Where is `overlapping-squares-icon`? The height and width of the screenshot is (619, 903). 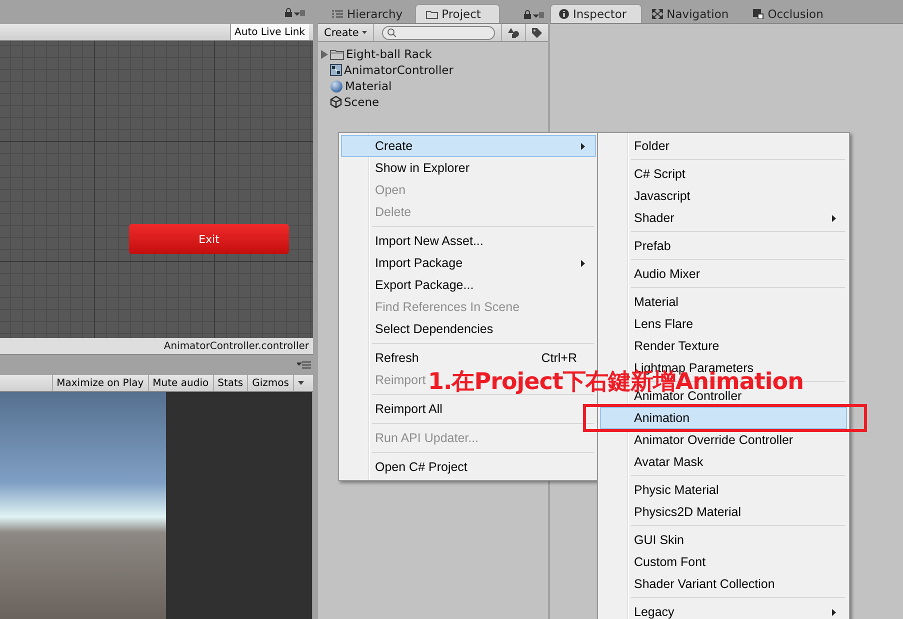
overlapping-squares-icon is located at coordinates (758, 14).